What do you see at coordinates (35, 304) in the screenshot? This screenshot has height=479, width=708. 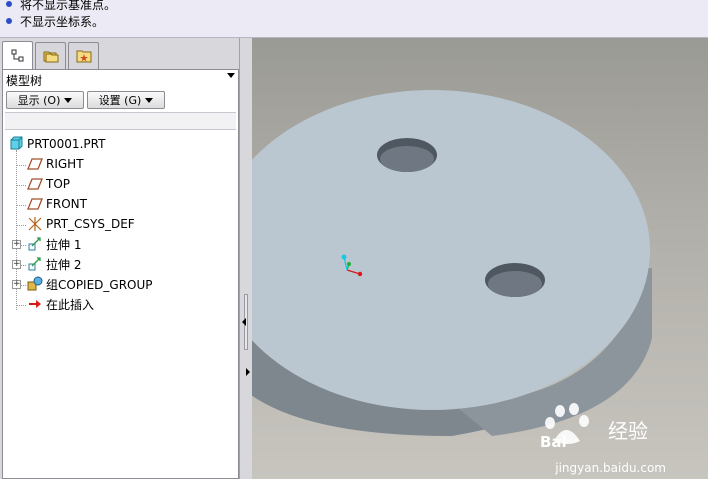 I see `insert-here-arrow-icon` at bounding box center [35, 304].